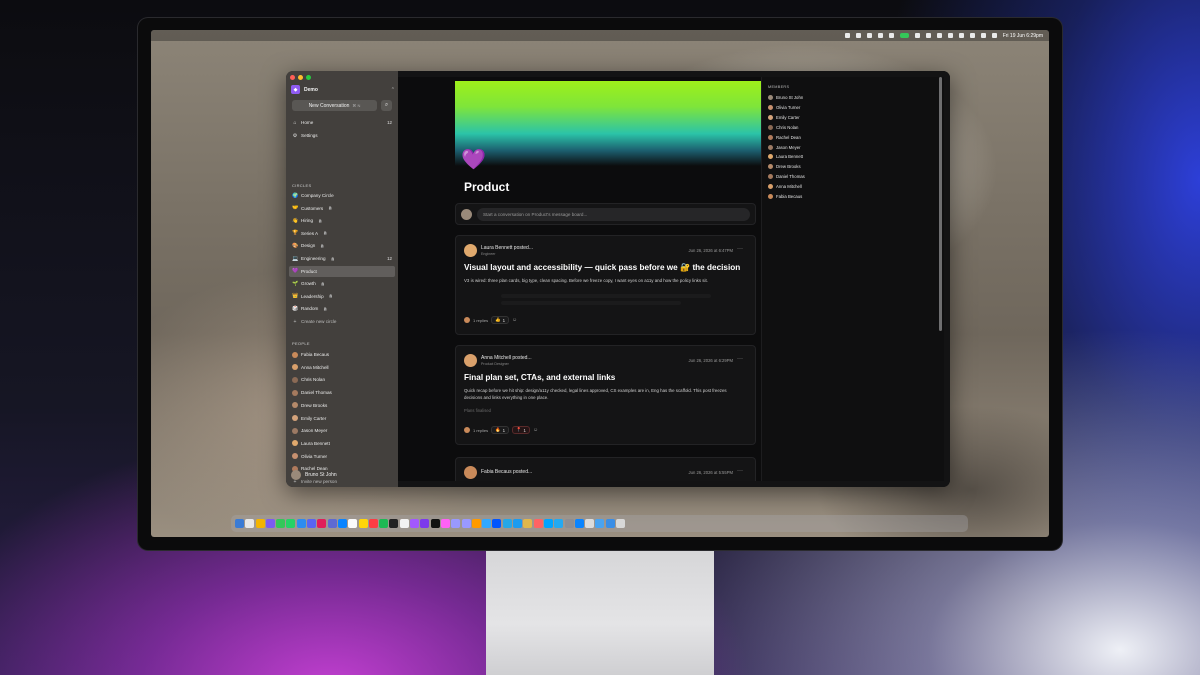  I want to click on facetime-status-icon, so click(904, 35).